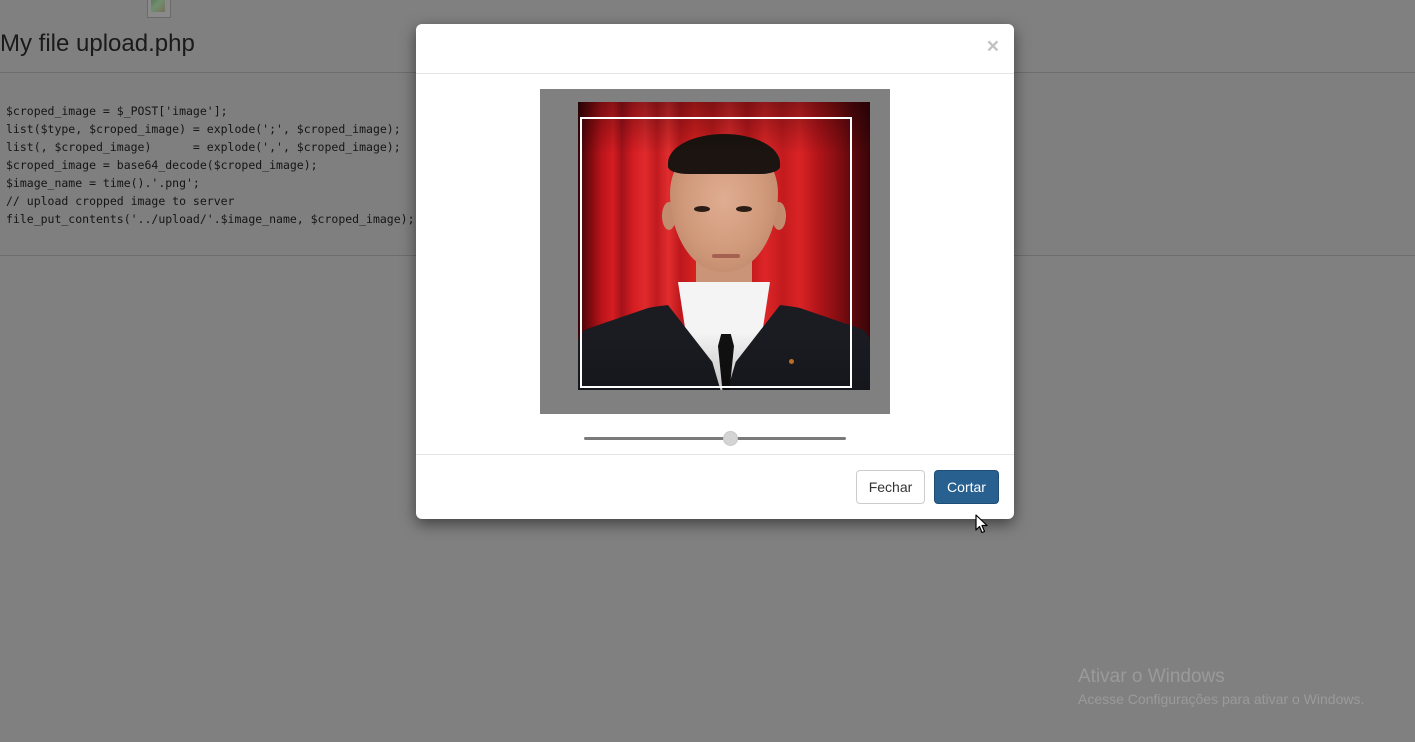 This screenshot has width=1415, height=742. Describe the element at coordinates (1151, 676) in the screenshot. I see `watermark-title: Ativar o Windows` at that location.